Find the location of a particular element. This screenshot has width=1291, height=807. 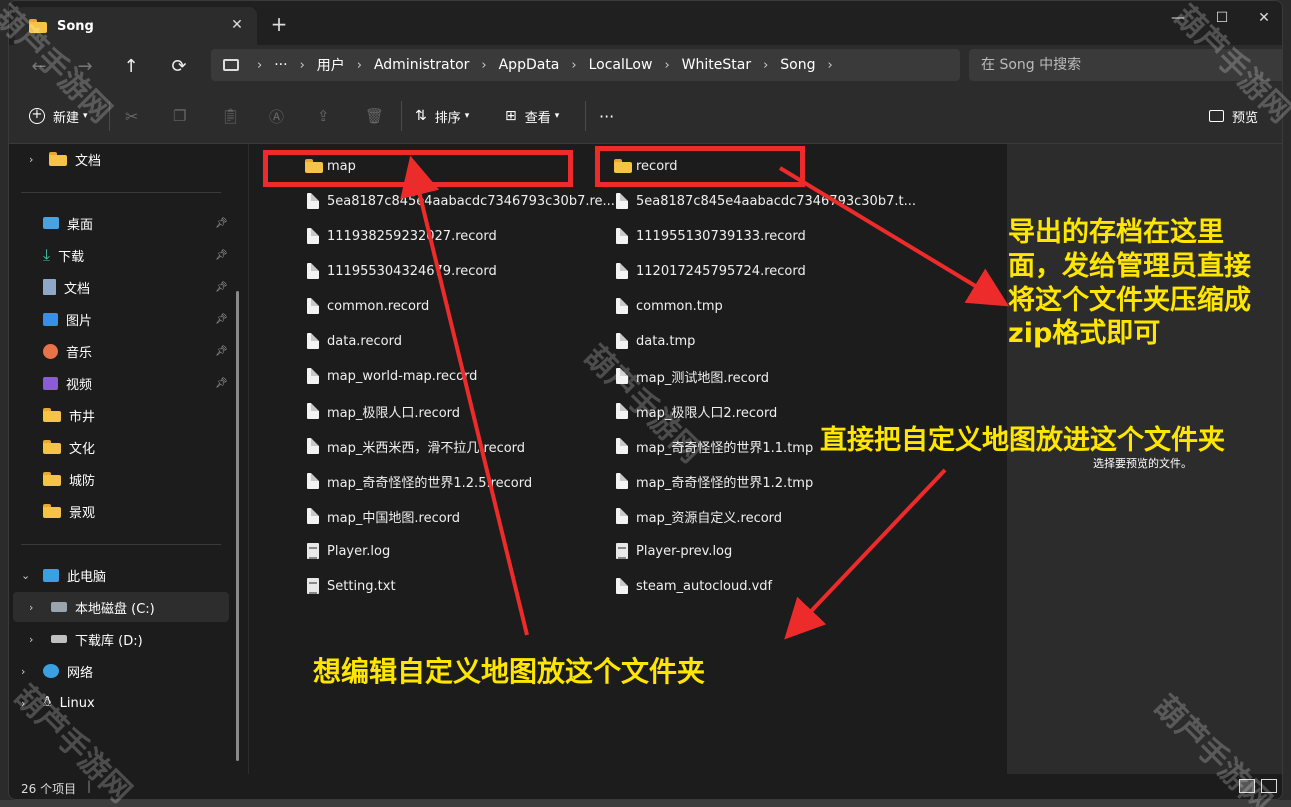

view-button: ⊞ 查看 ▾ is located at coordinates (532, 116).